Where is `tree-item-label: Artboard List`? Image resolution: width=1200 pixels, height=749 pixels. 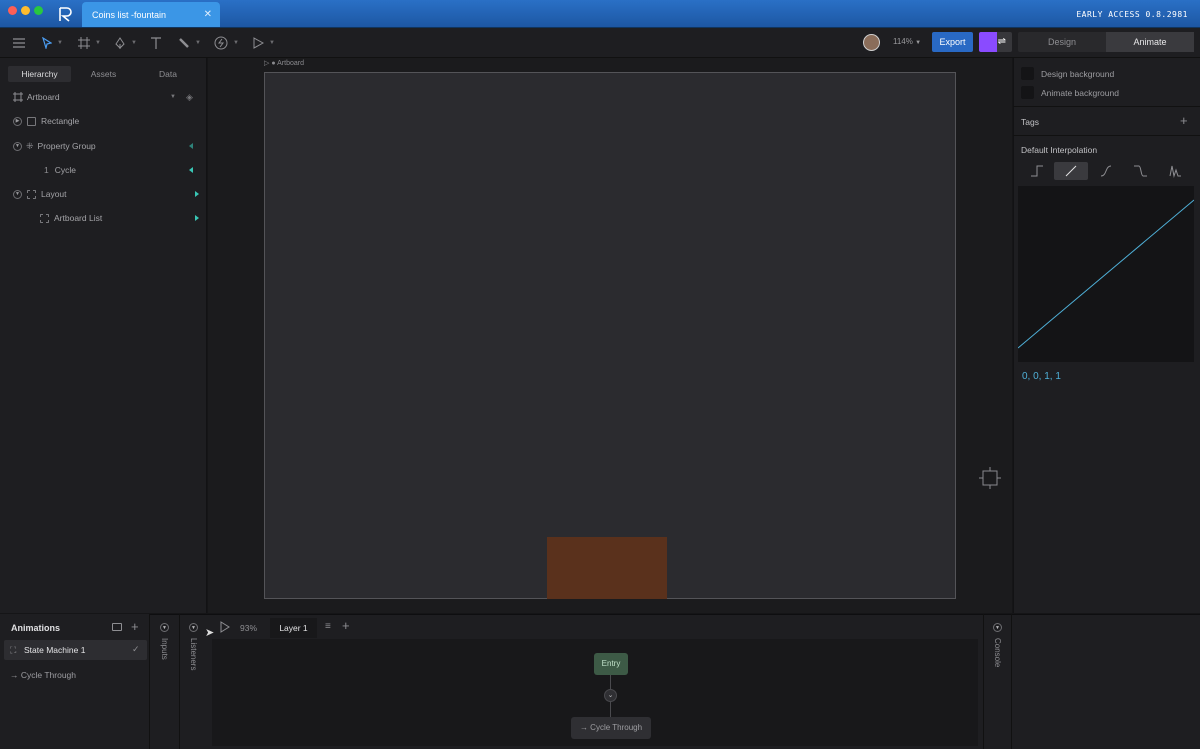 tree-item-label: Artboard List is located at coordinates (78, 218).